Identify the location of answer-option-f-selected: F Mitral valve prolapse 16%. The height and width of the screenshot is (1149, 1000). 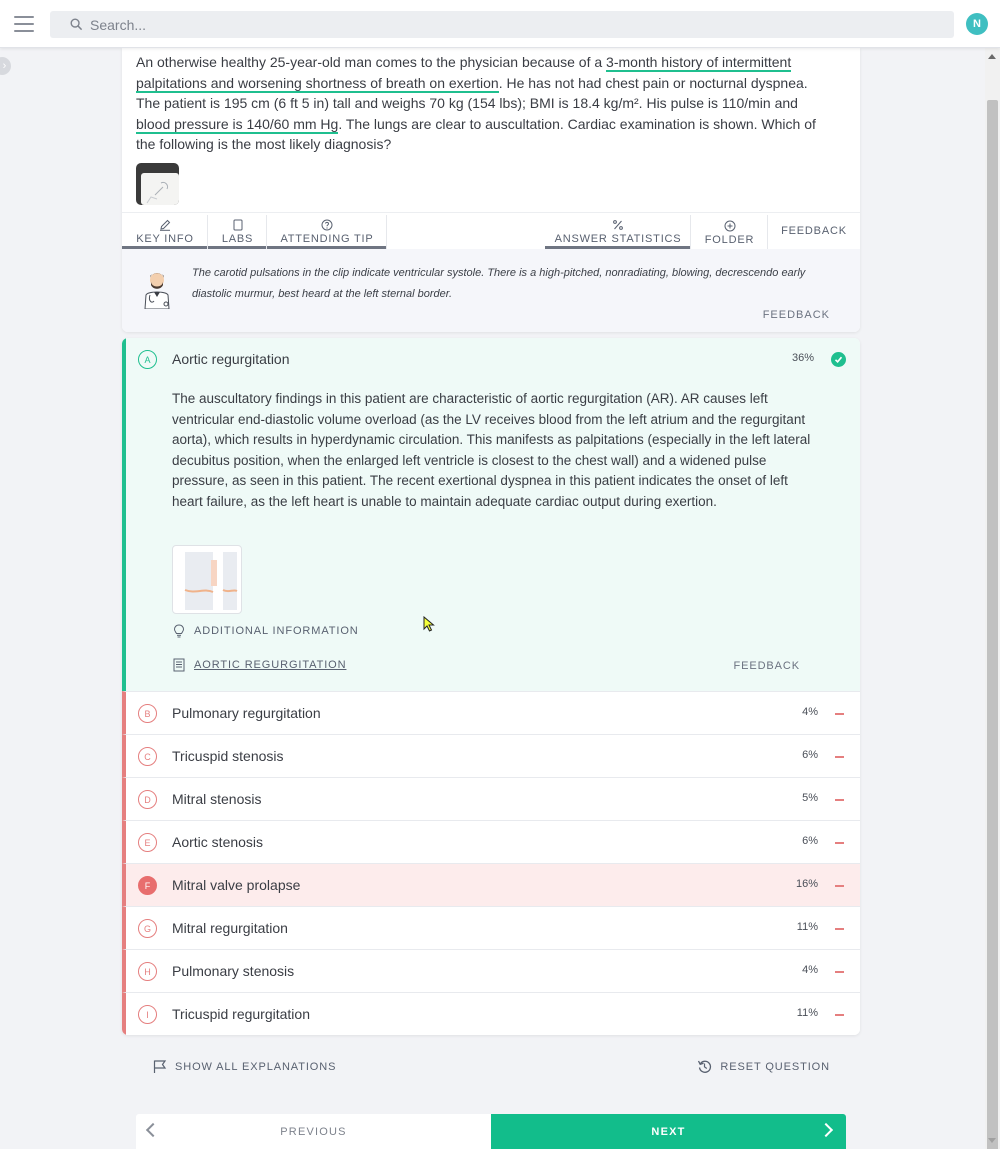
(491, 884).